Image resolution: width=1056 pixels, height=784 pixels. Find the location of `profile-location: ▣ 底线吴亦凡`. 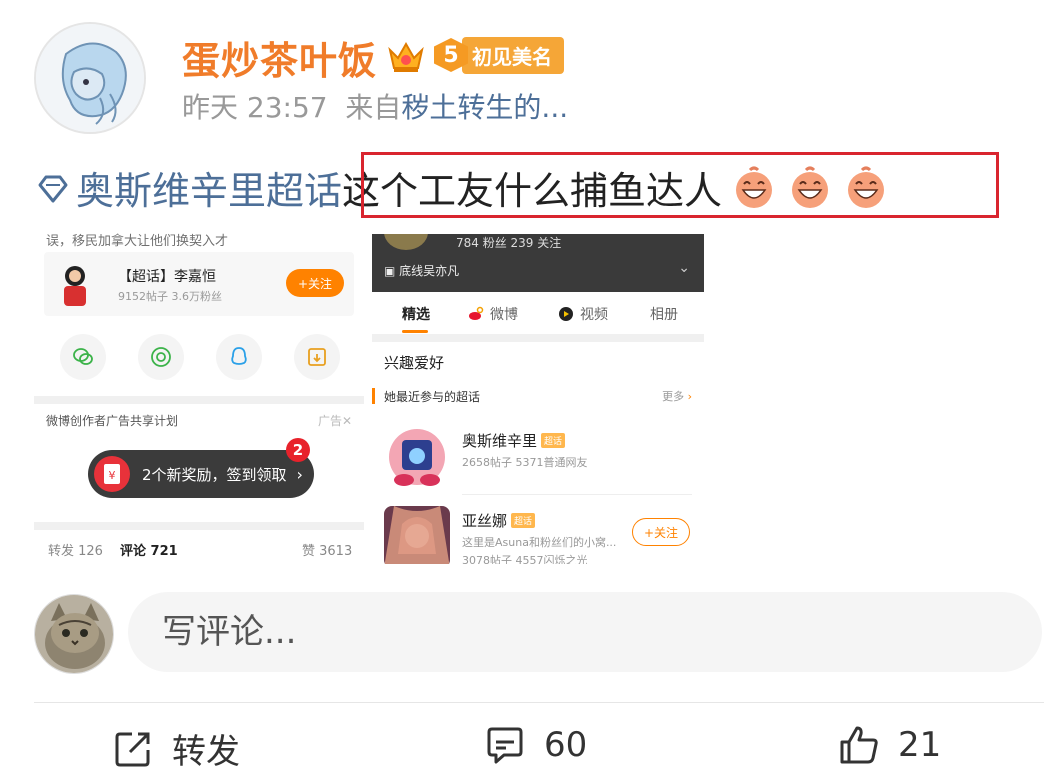

profile-location: ▣ 底线吴亦凡 is located at coordinates (422, 271).